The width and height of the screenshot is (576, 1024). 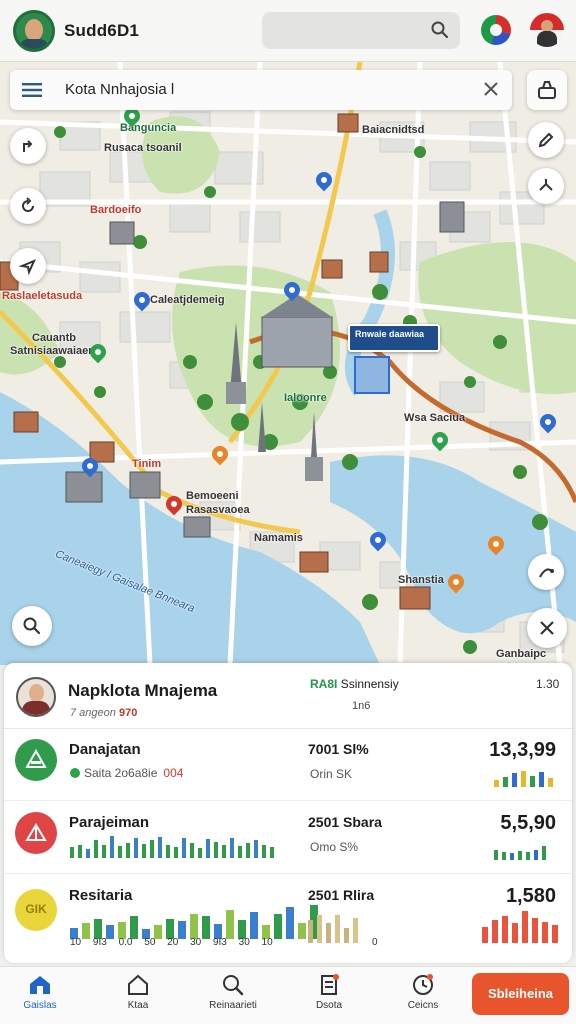 What do you see at coordinates (528, 823) in the screenshot?
I see `category-value: 5,5,90` at bounding box center [528, 823].